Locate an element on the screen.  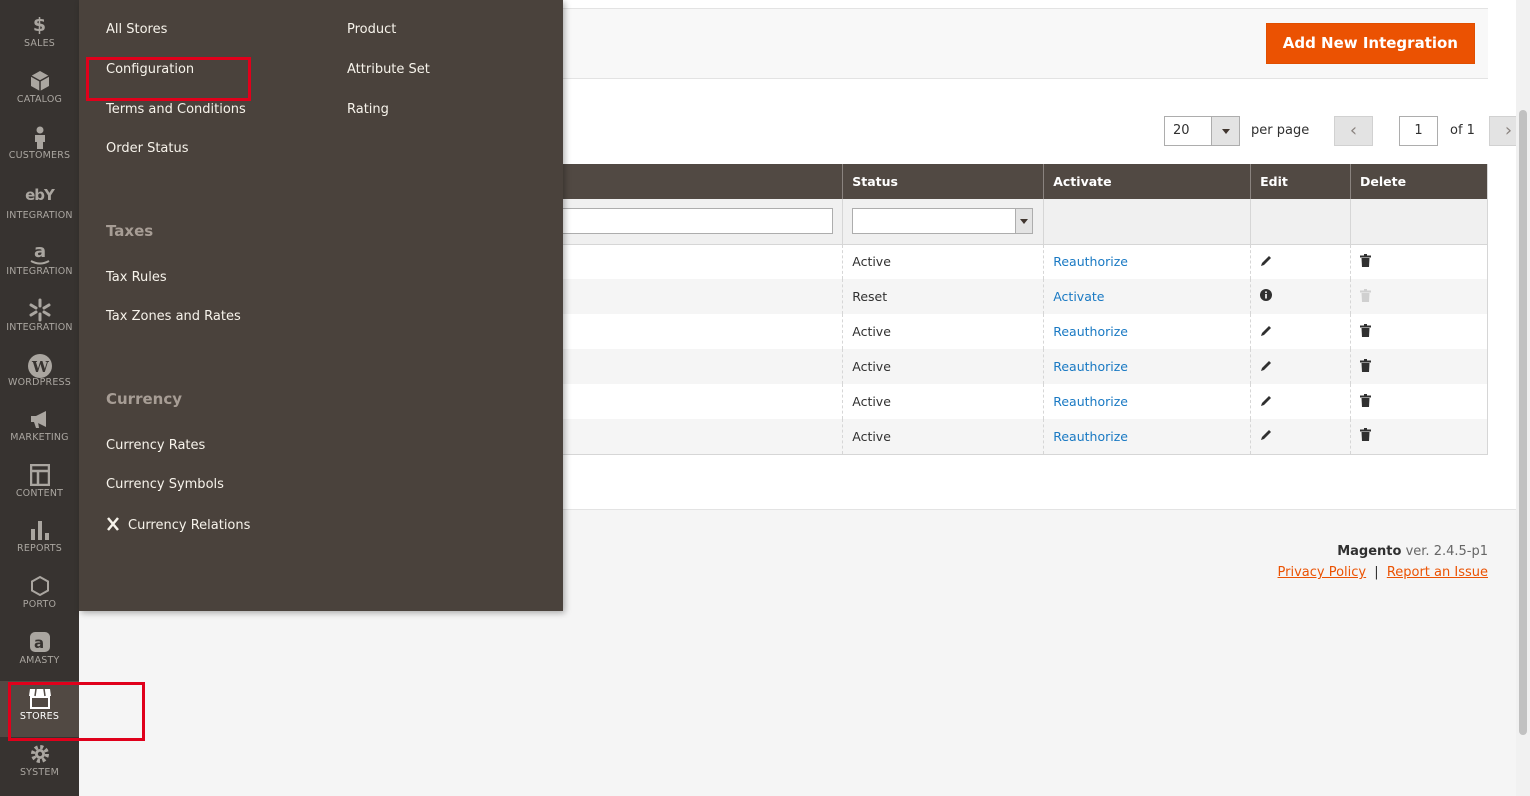
menu-currency-symbols: Currency Symbols is located at coordinates (165, 484).